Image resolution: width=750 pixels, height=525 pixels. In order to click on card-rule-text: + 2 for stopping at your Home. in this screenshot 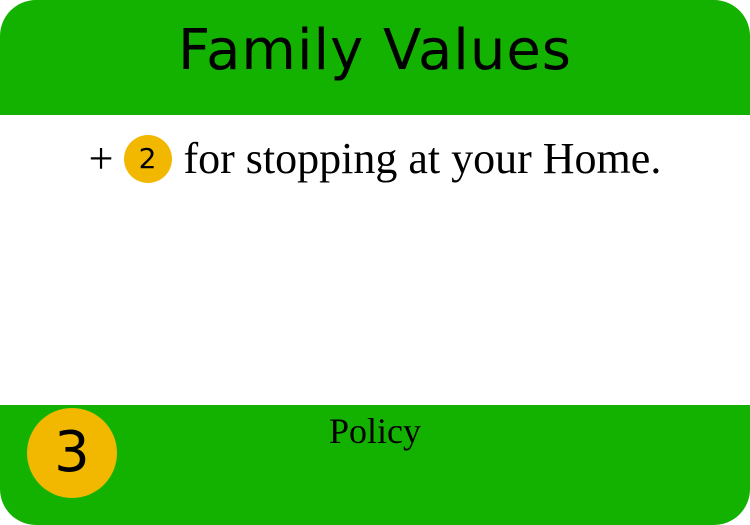, I will do `click(375, 159)`.